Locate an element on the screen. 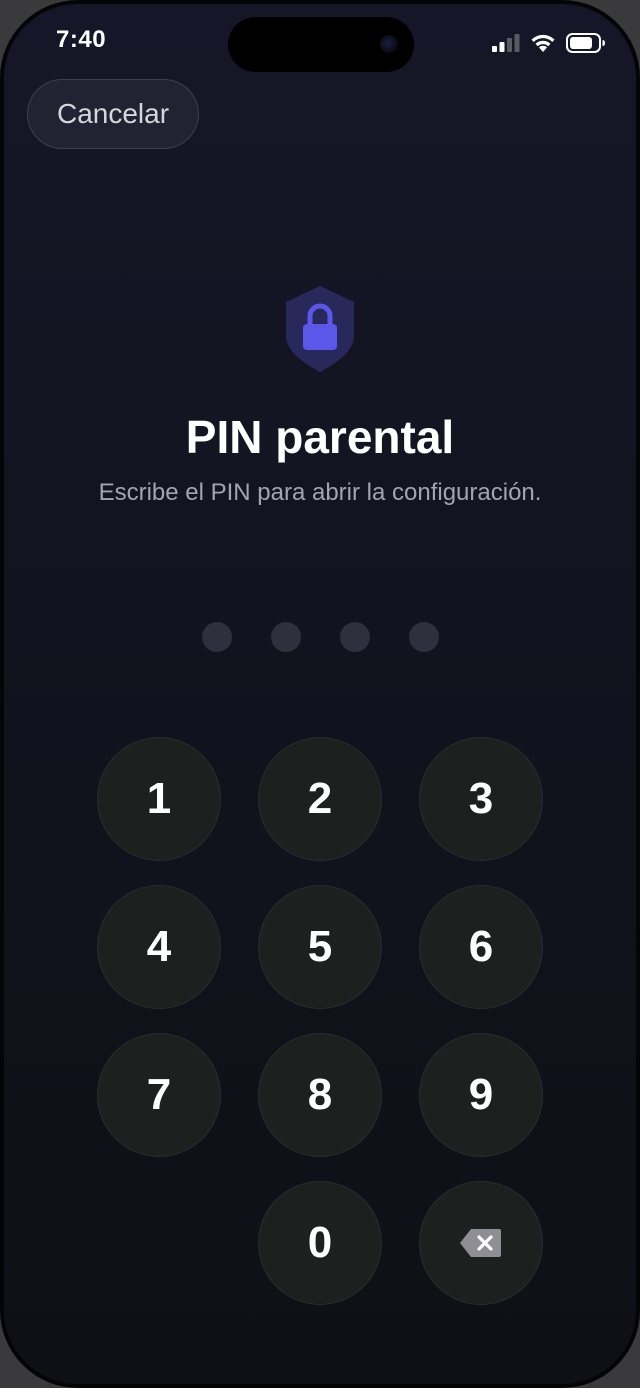  delete-button is located at coordinates (481, 1243).